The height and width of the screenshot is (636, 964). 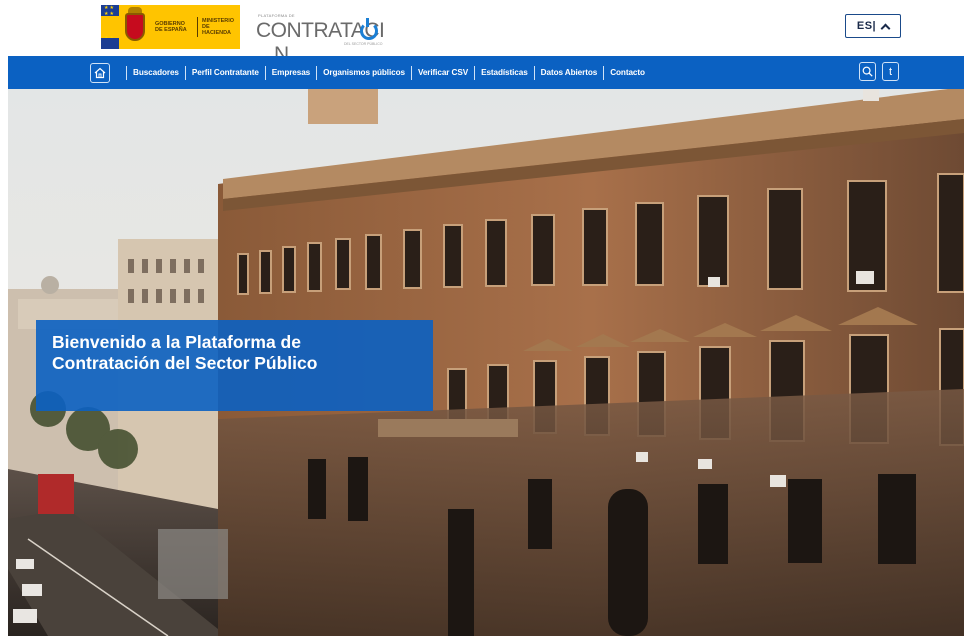 I want to click on language-label: ES|, so click(x=866, y=26).